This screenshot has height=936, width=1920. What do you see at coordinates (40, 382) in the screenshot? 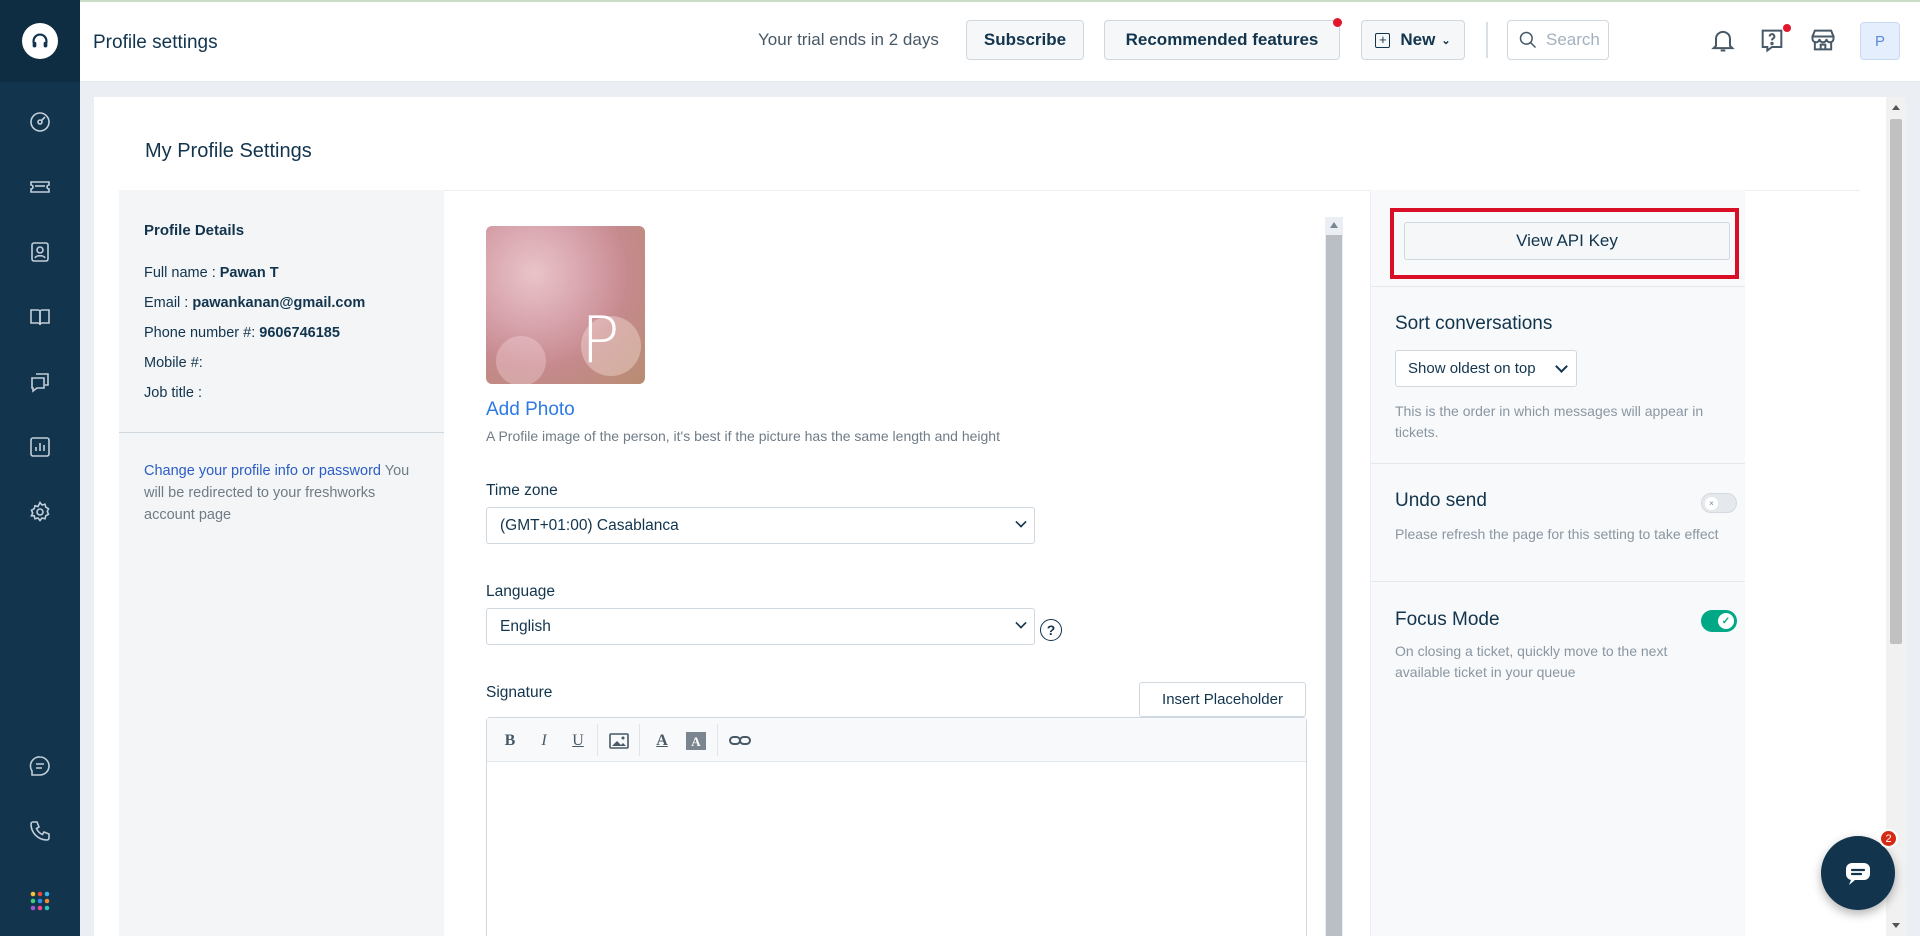
I see `forums-icon` at bounding box center [40, 382].